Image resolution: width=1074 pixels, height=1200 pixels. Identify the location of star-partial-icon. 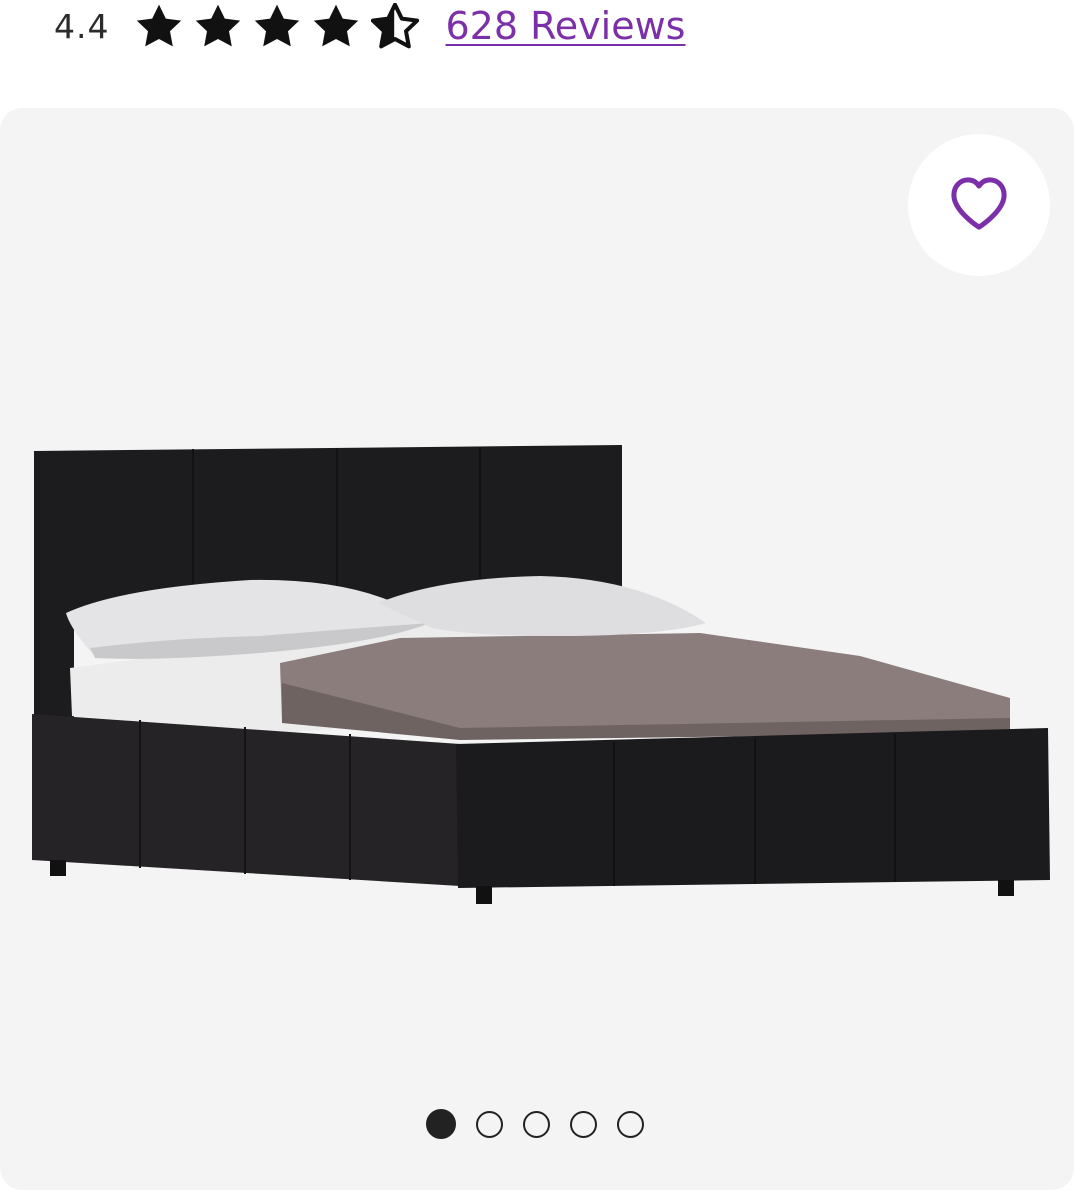
(395, 26).